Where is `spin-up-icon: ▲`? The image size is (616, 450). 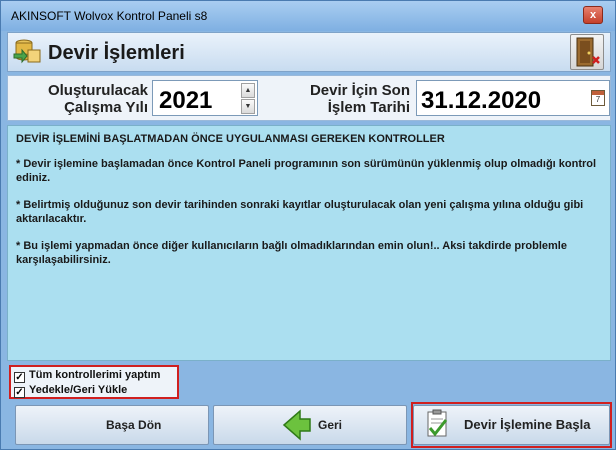 spin-up-icon: ▲ is located at coordinates (248, 90).